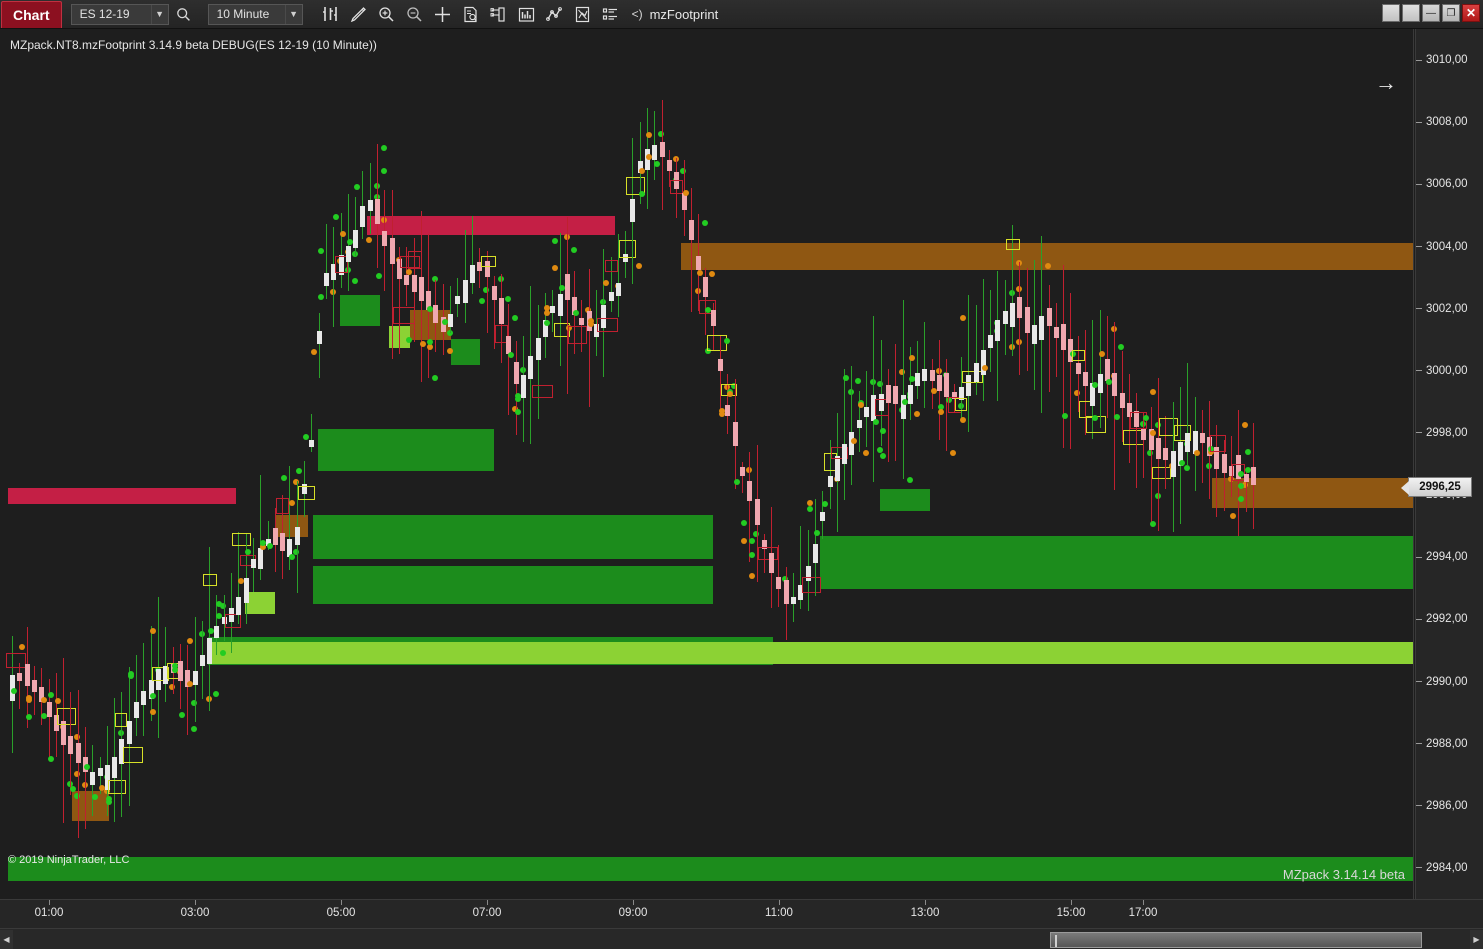  What do you see at coordinates (637, 14) in the screenshot?
I see `speaker-icon: <)` at bounding box center [637, 14].